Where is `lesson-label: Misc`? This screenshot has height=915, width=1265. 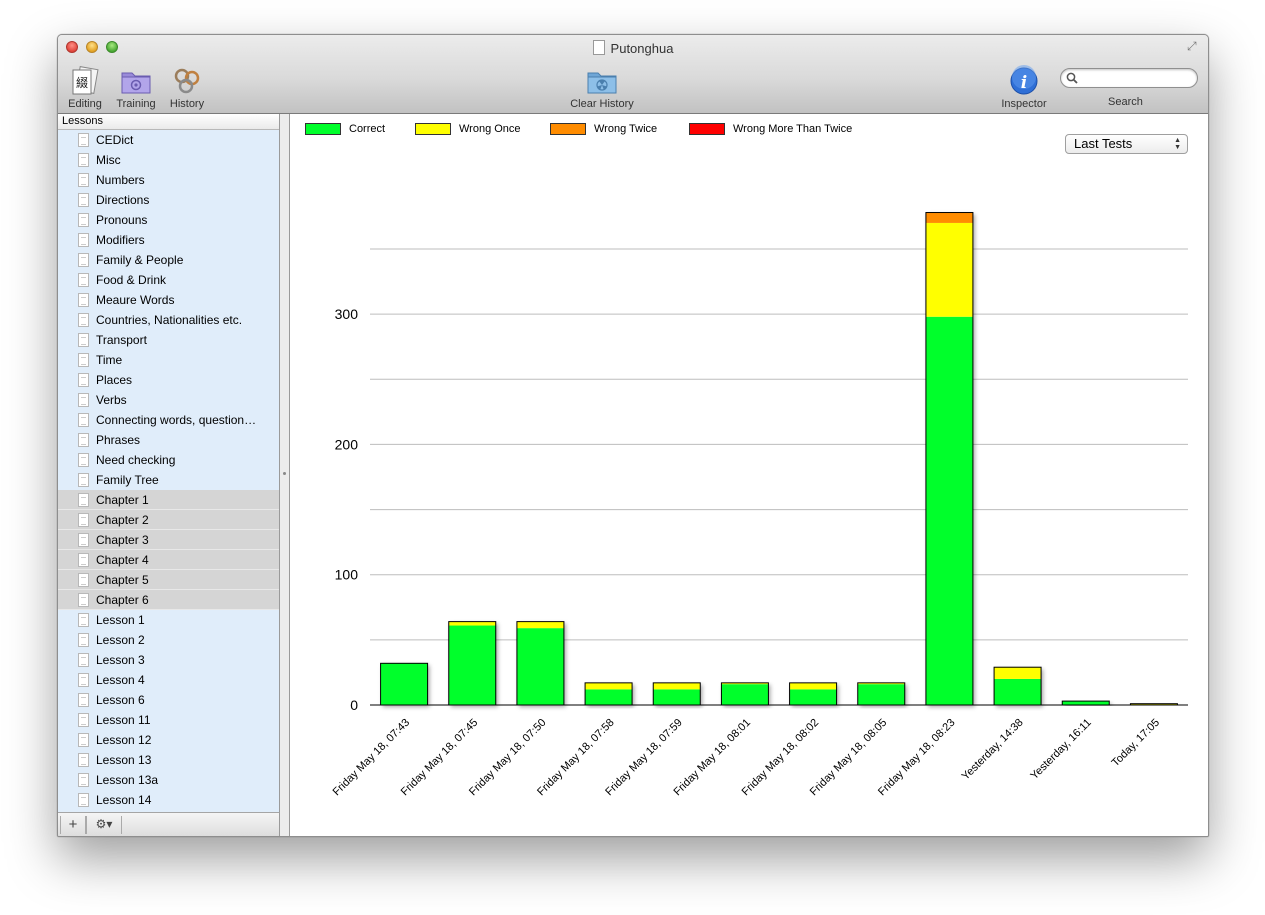
lesson-label: Misc is located at coordinates (108, 160).